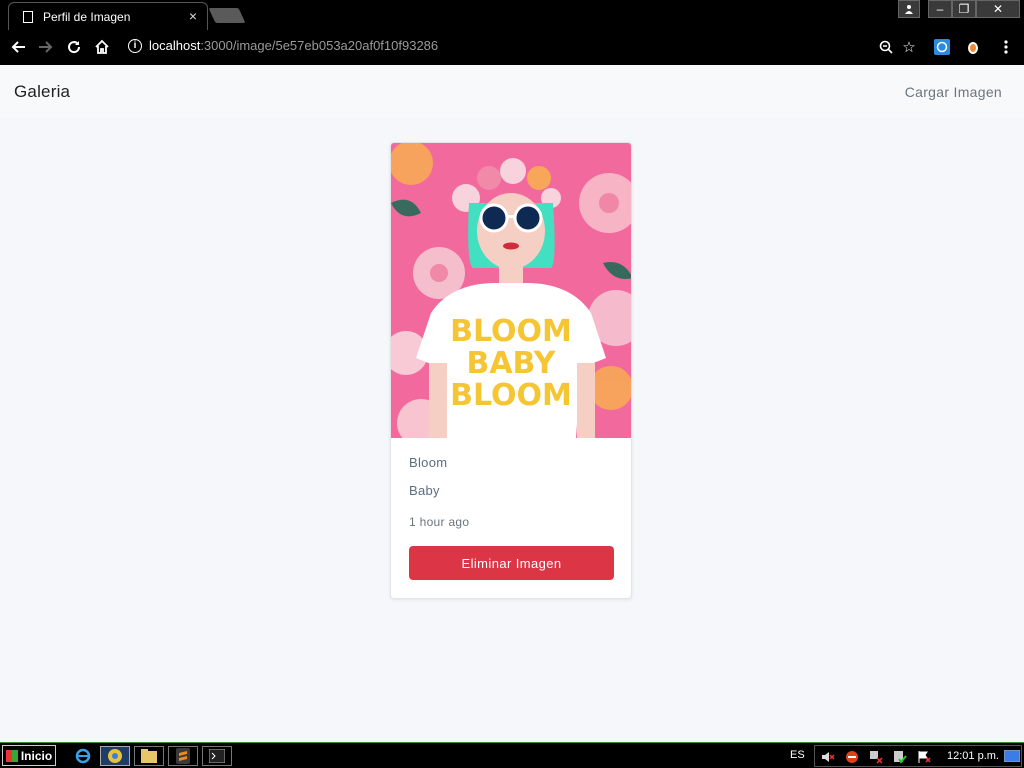  Describe the element at coordinates (953, 92) in the screenshot. I see `upload-image-link: Cargar Imagen` at that location.